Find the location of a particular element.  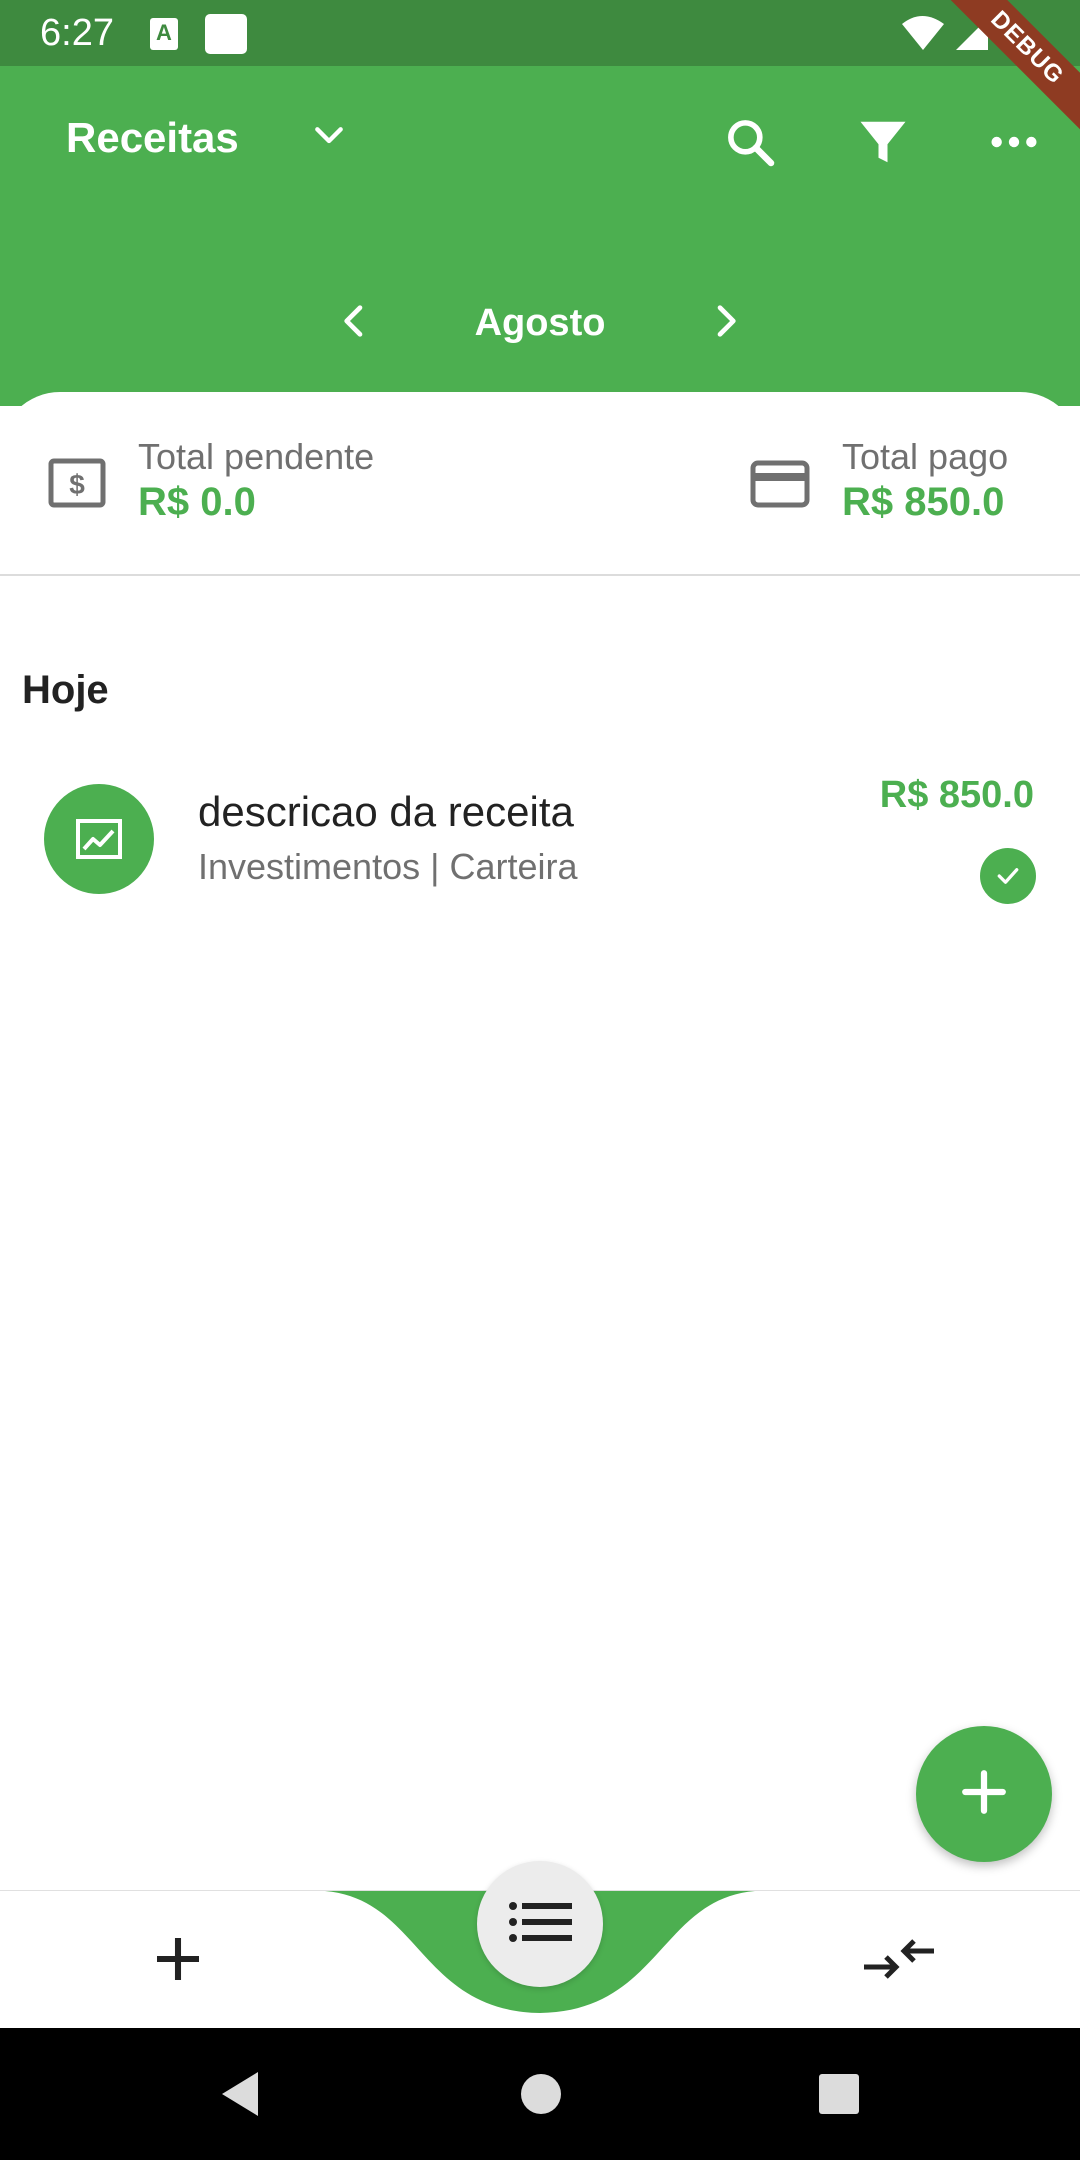

notification-a-icon: A is located at coordinates (164, 34).